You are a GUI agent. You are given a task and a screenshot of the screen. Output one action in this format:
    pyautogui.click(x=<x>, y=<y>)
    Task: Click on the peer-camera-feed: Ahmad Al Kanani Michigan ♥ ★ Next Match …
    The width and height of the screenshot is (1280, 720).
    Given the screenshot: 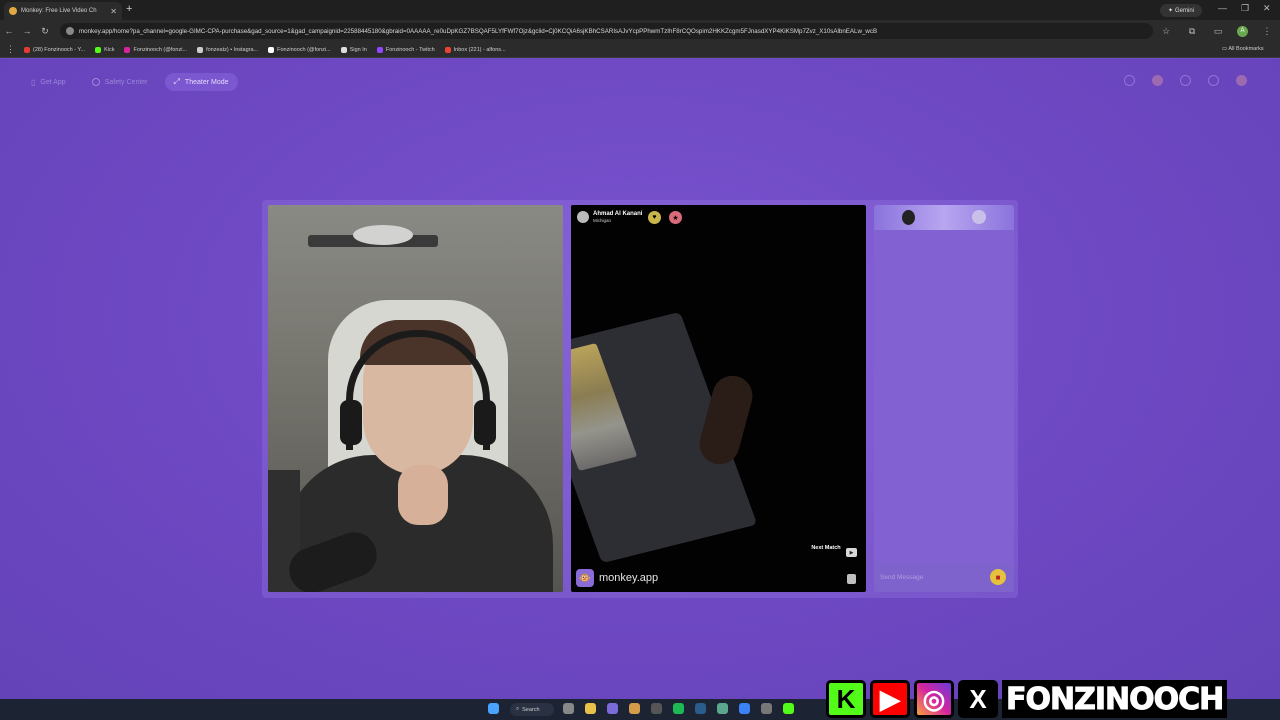 What is the action you would take?
    pyautogui.click(x=718, y=398)
    